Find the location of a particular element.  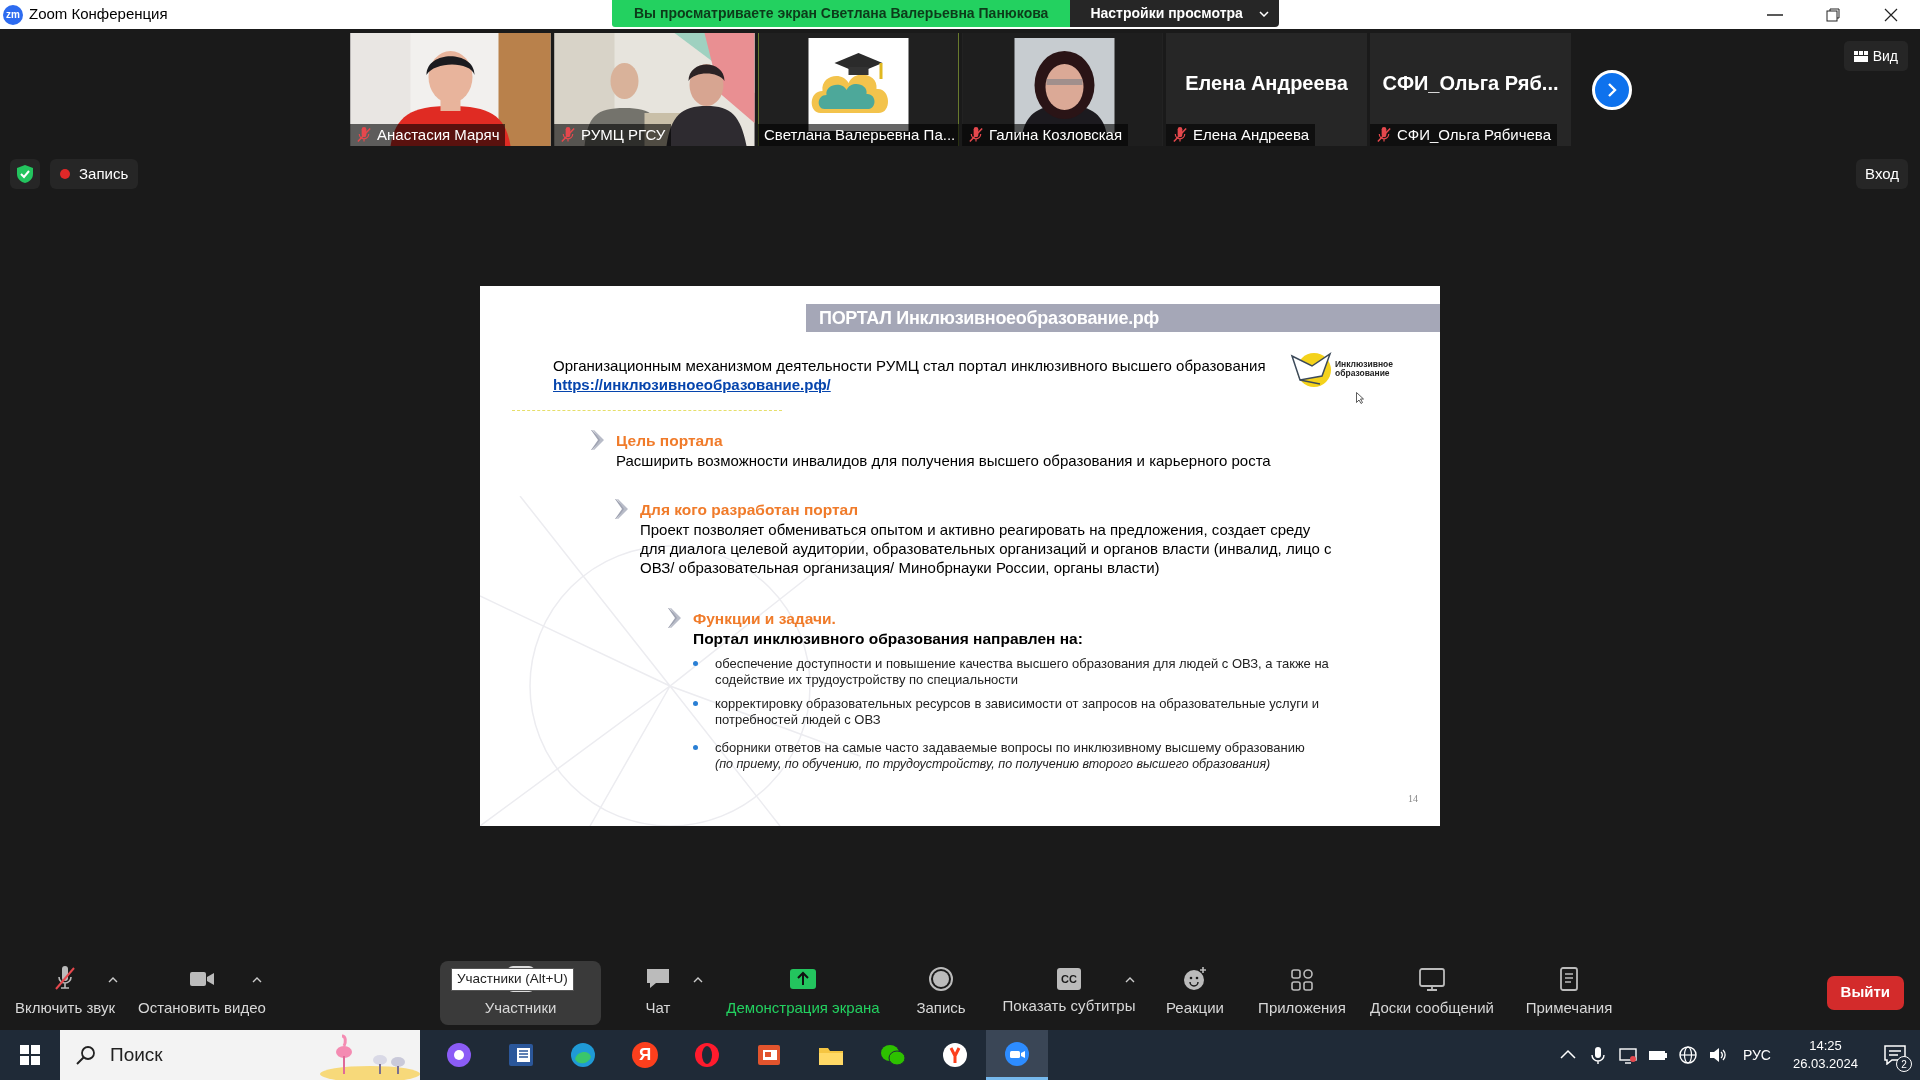

bullet-text: корректировку образовательных ресурсов в зависимости от запросов на образовательные услуги и потребностей людей с ОВЗ is located at coordinates (1018, 712).